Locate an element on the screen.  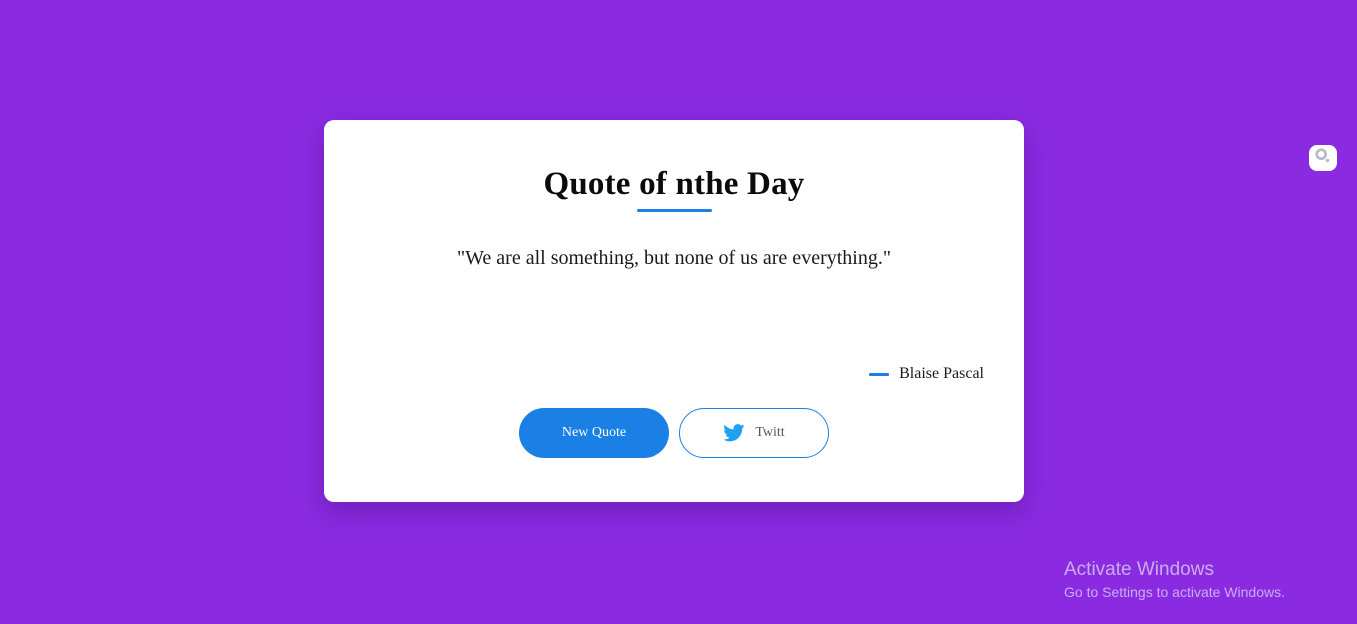
tweet-label: Twitt is located at coordinates (770, 432).